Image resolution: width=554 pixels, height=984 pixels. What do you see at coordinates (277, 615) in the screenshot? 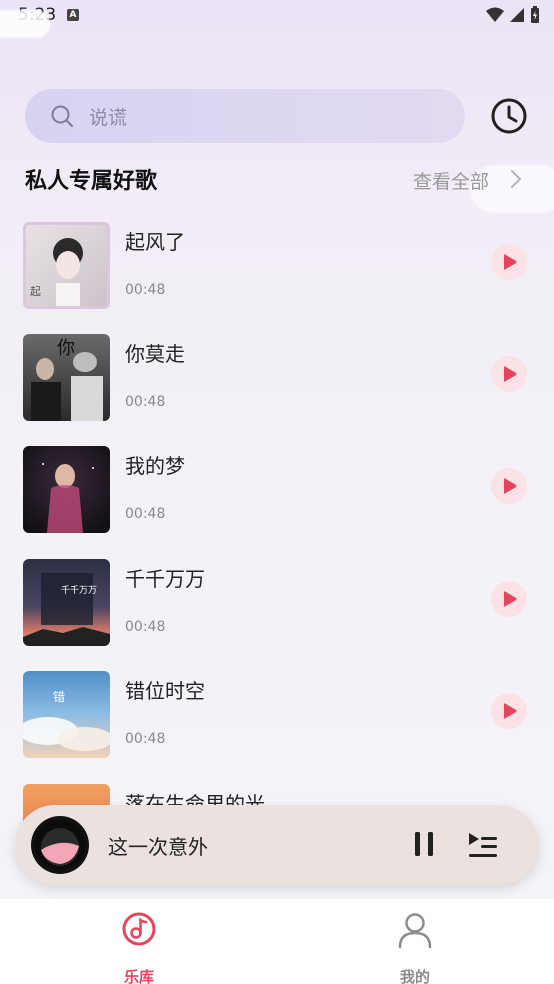
I see `song-item: 千千万万 千千万万 00:48` at bounding box center [277, 615].